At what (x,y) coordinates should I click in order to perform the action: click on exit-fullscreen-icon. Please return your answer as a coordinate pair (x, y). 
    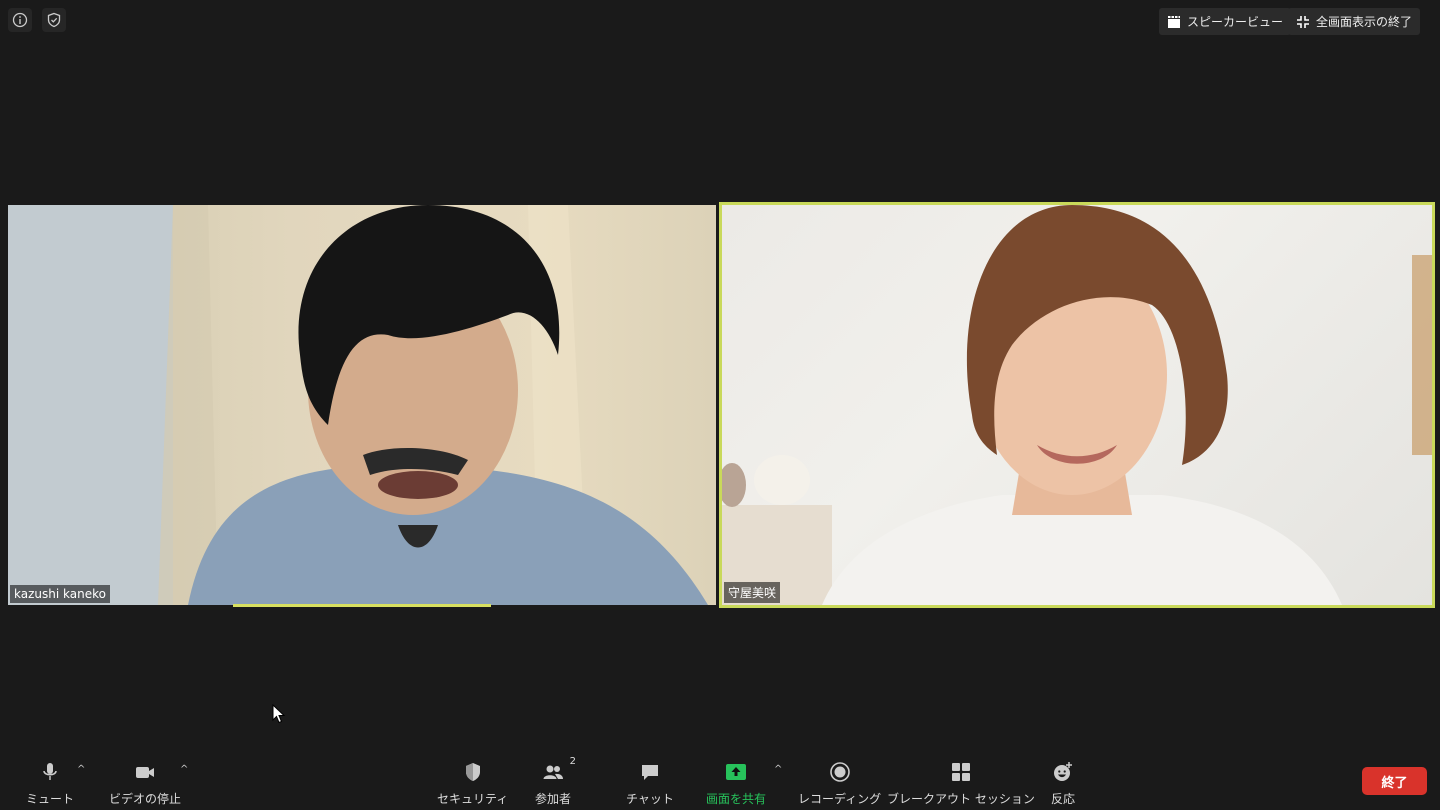
    Looking at the image, I should click on (1303, 21).